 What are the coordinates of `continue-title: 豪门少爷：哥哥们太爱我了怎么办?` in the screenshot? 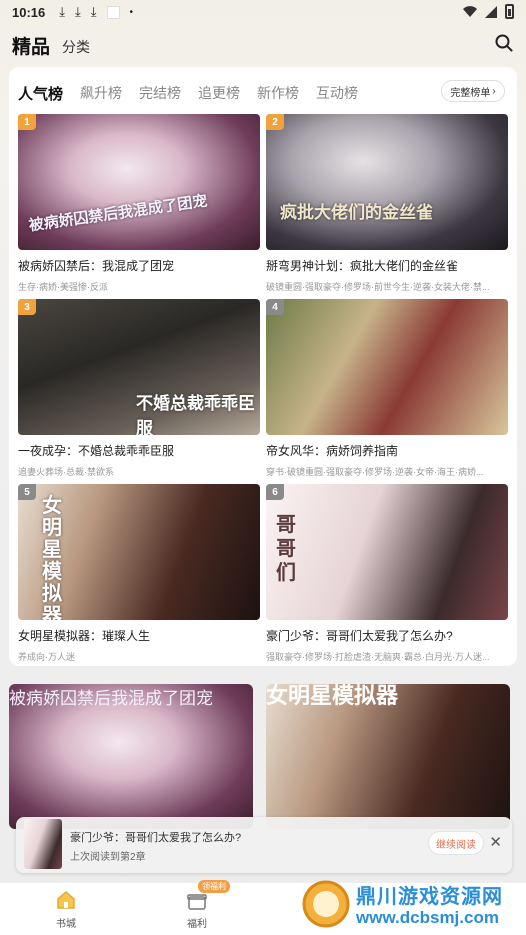 It's located at (156, 838).